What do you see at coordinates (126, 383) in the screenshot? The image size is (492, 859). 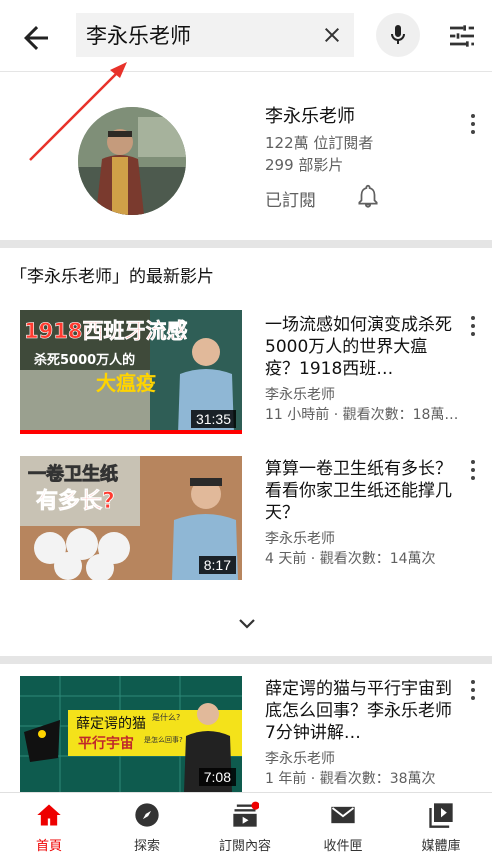 I see `thumb-text: 大瘟疫` at bounding box center [126, 383].